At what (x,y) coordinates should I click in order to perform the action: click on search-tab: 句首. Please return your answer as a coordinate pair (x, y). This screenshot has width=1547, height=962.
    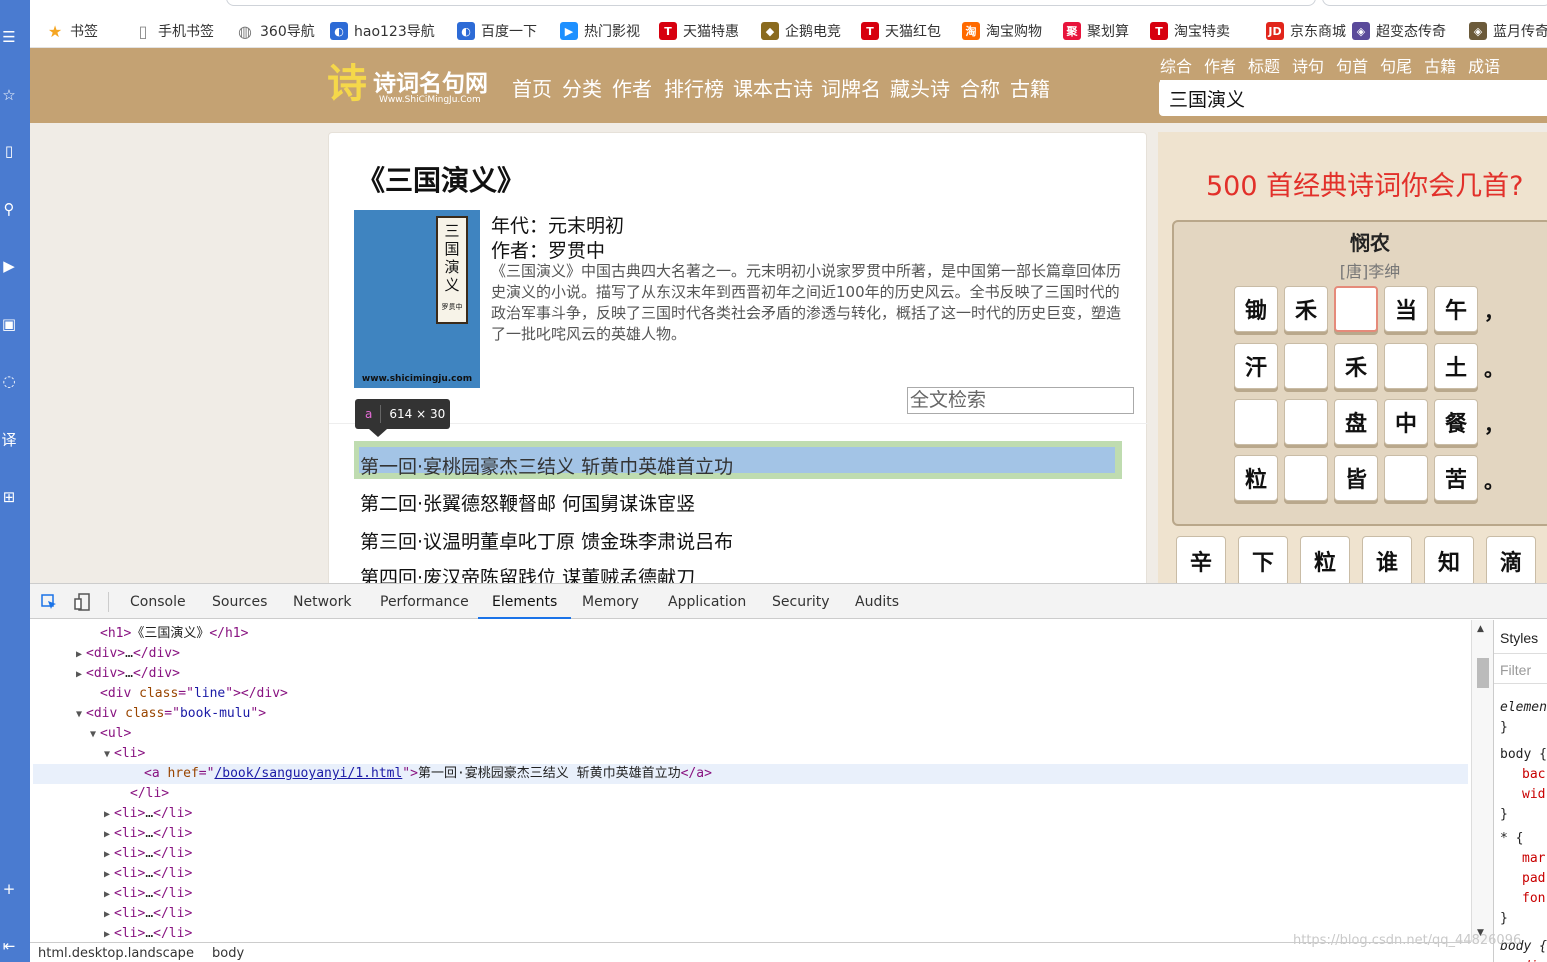
    Looking at the image, I should click on (1352, 67).